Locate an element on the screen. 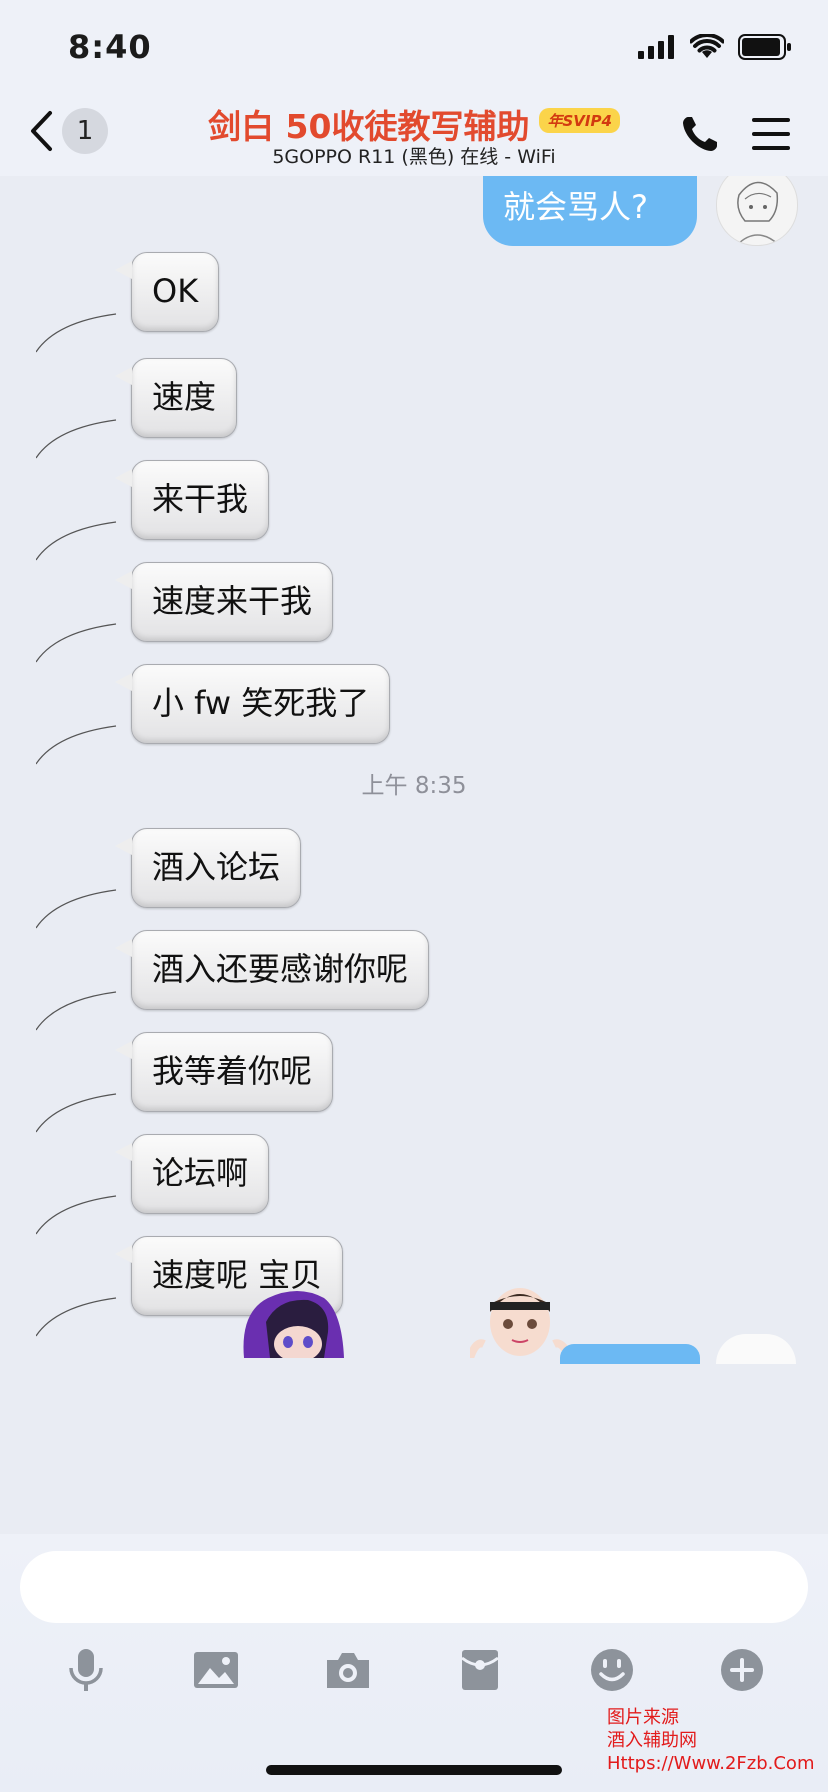 This screenshot has height=1792, width=828. outgoing-message: 就会骂人? is located at coordinates (590, 211).